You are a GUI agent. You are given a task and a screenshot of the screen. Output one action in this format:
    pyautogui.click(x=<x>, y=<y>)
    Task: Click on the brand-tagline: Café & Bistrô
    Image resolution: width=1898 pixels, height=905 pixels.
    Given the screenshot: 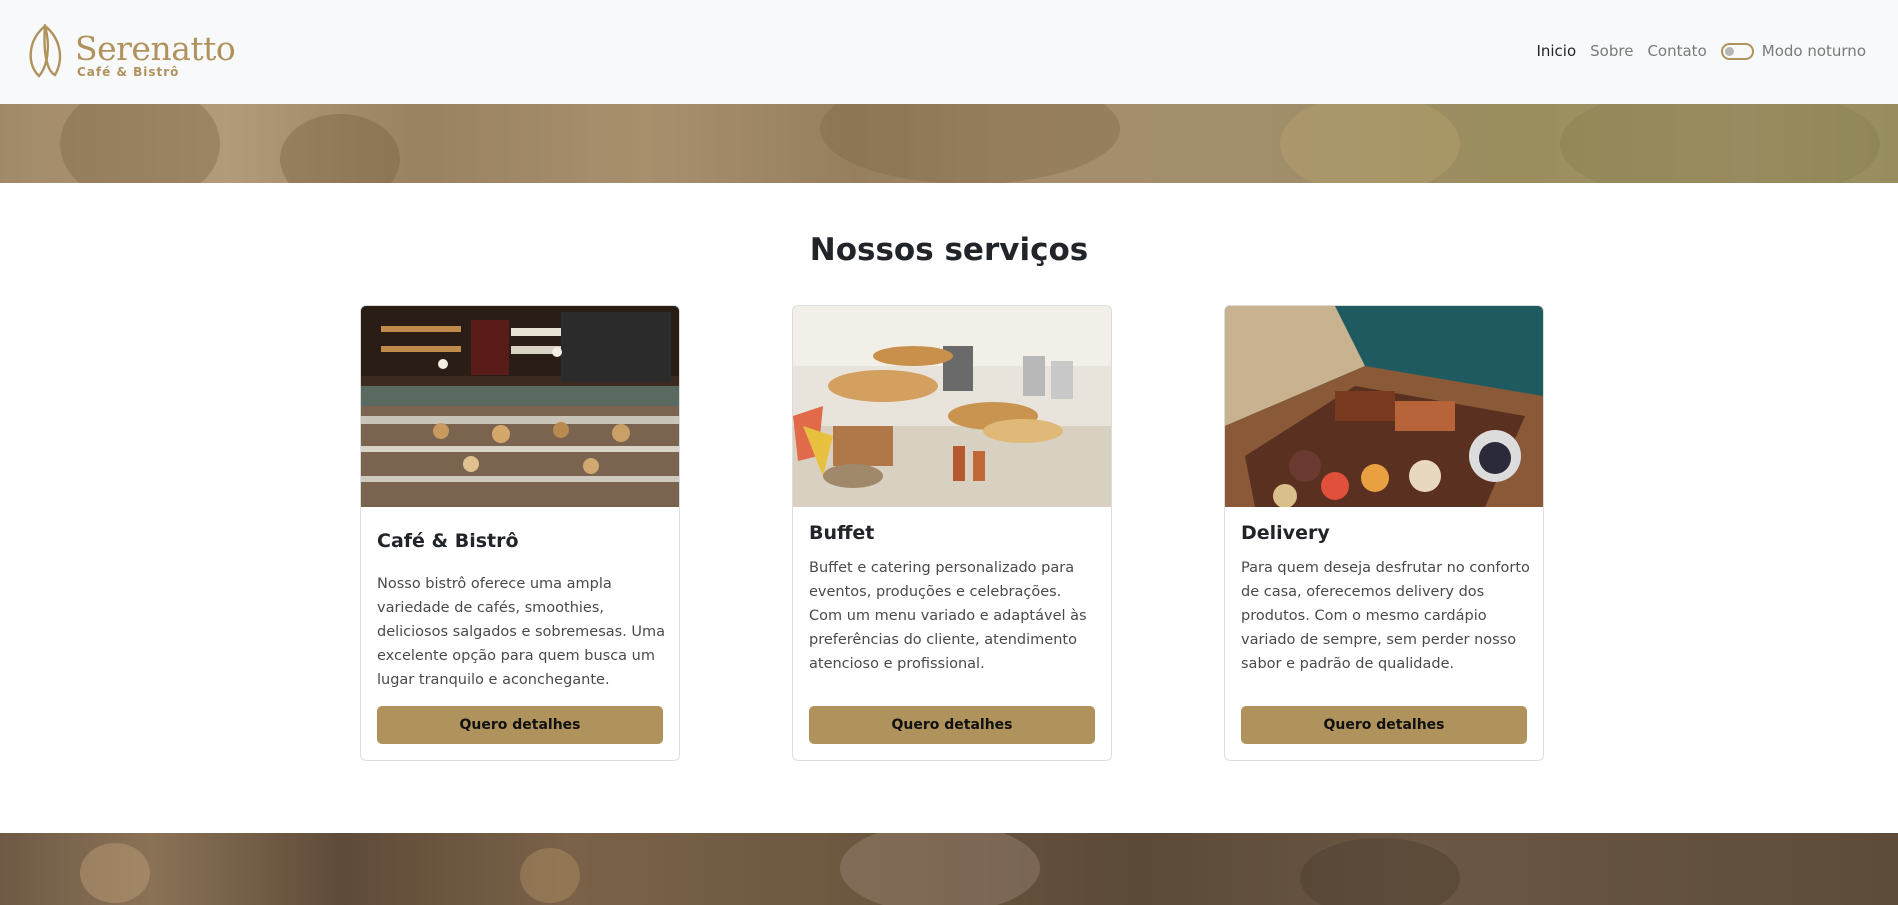 What is the action you would take?
    pyautogui.click(x=128, y=72)
    